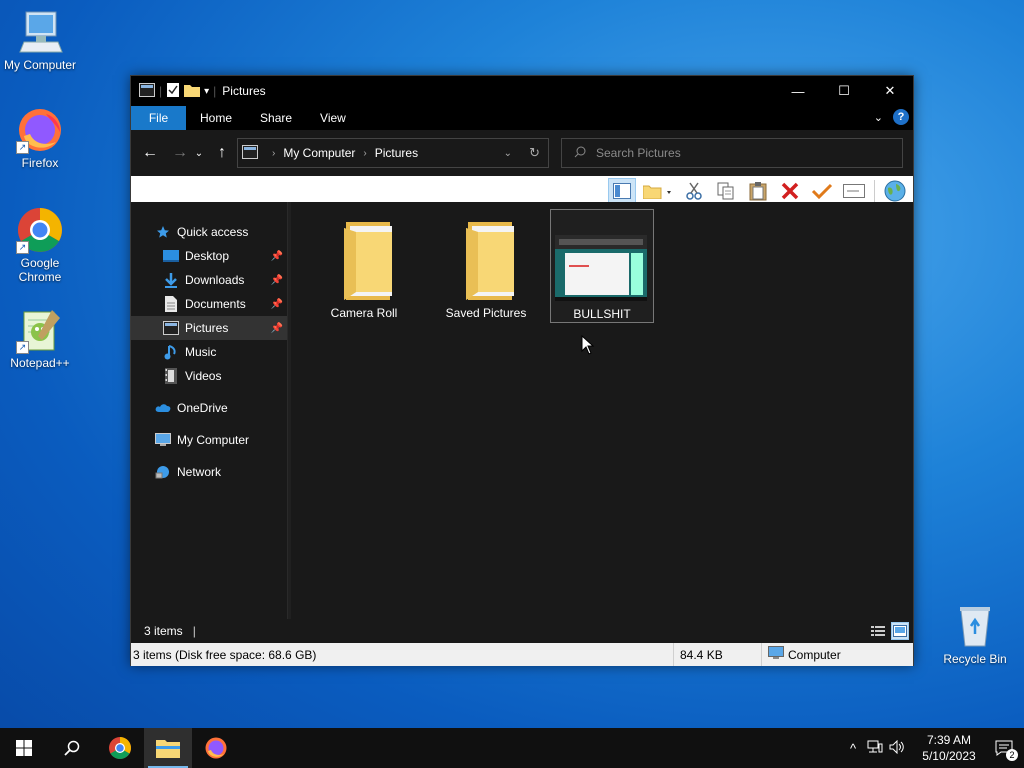  I want to click on nav-label: Quick access, so click(213, 232).